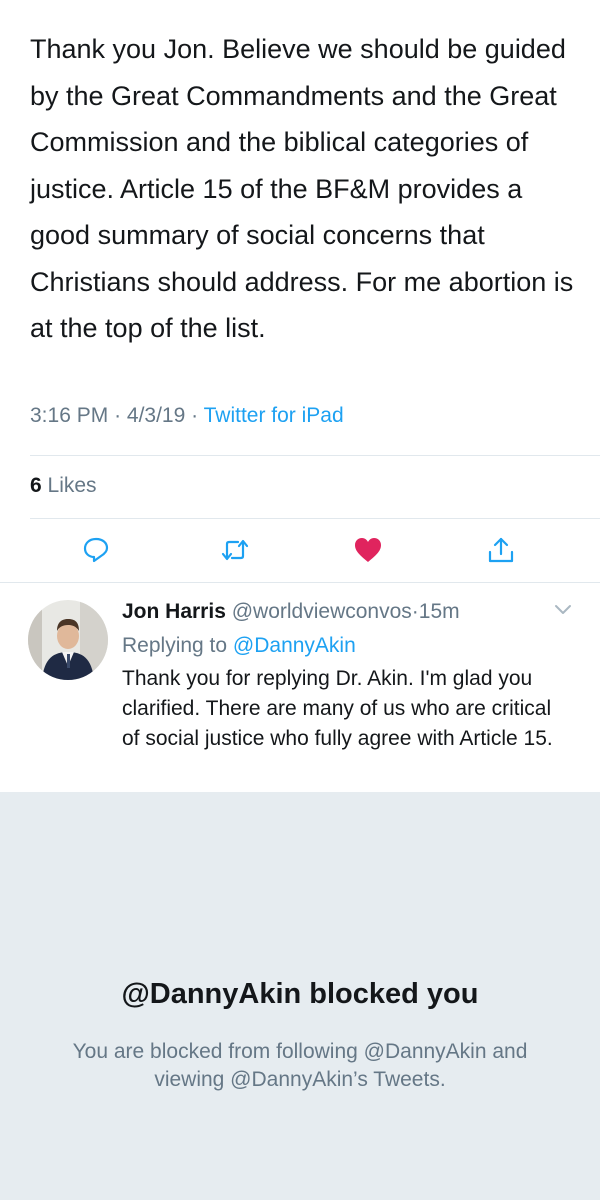  What do you see at coordinates (294, 645) in the screenshot?
I see `replying-mention: @DannyAkin` at bounding box center [294, 645].